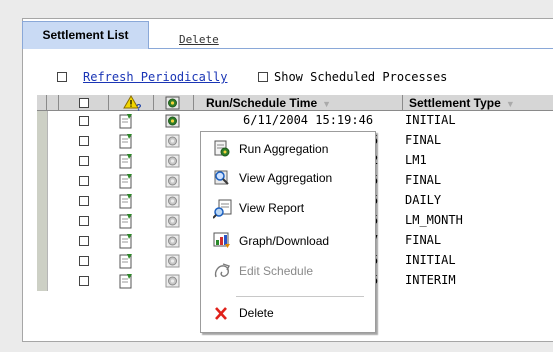 The image size is (553, 352). What do you see at coordinates (221, 240) in the screenshot?
I see `graph-download-icon` at bounding box center [221, 240].